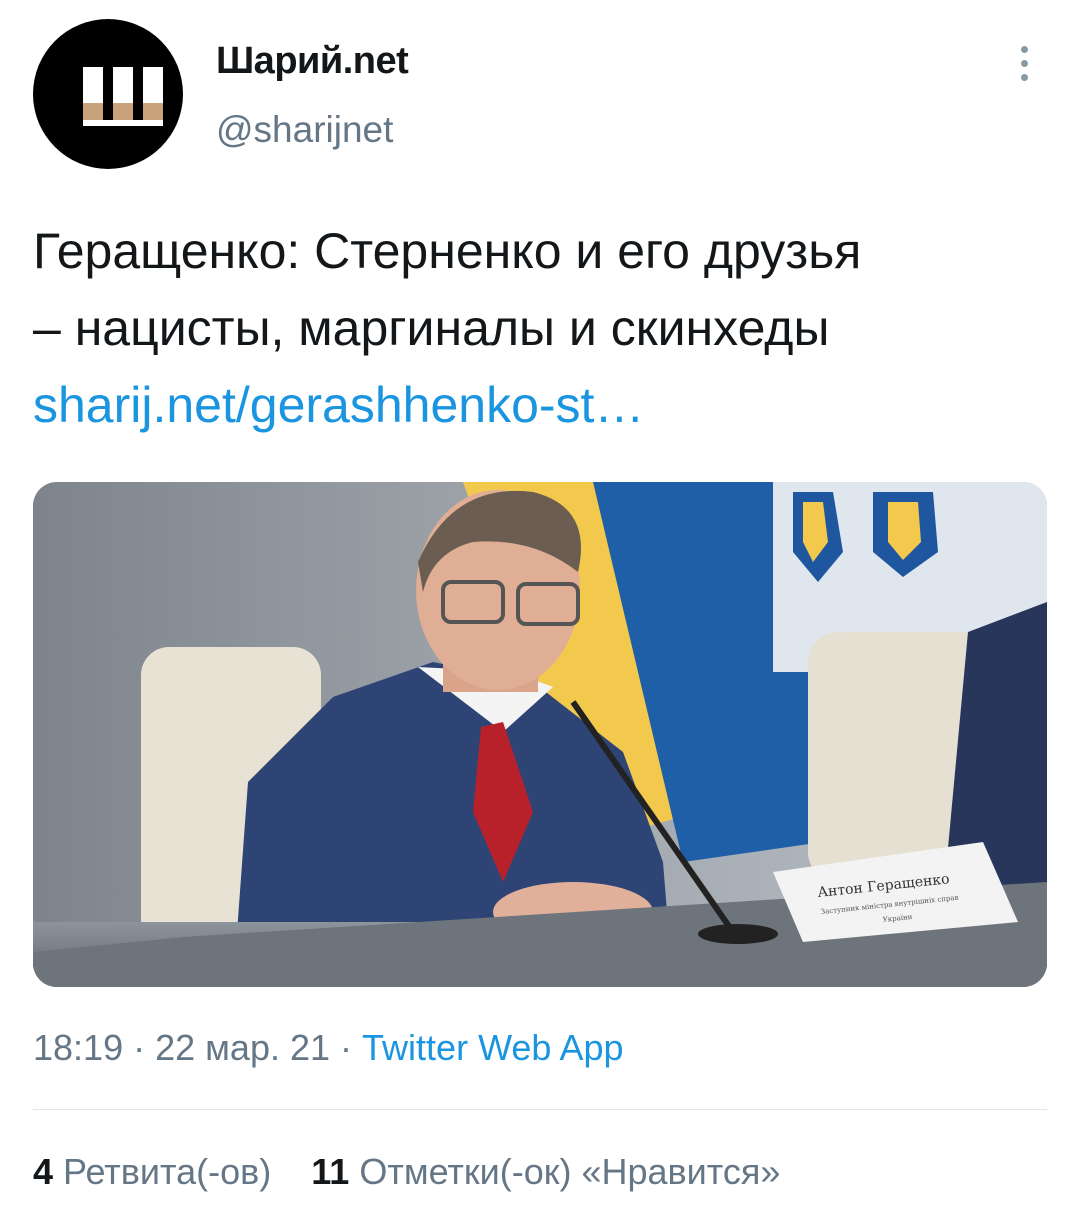 The width and height of the screenshot is (1080, 1227). Describe the element at coordinates (431, 328) in the screenshot. I see `tweet-text-line: – нацисты, маргиналы и скинхеды` at that location.